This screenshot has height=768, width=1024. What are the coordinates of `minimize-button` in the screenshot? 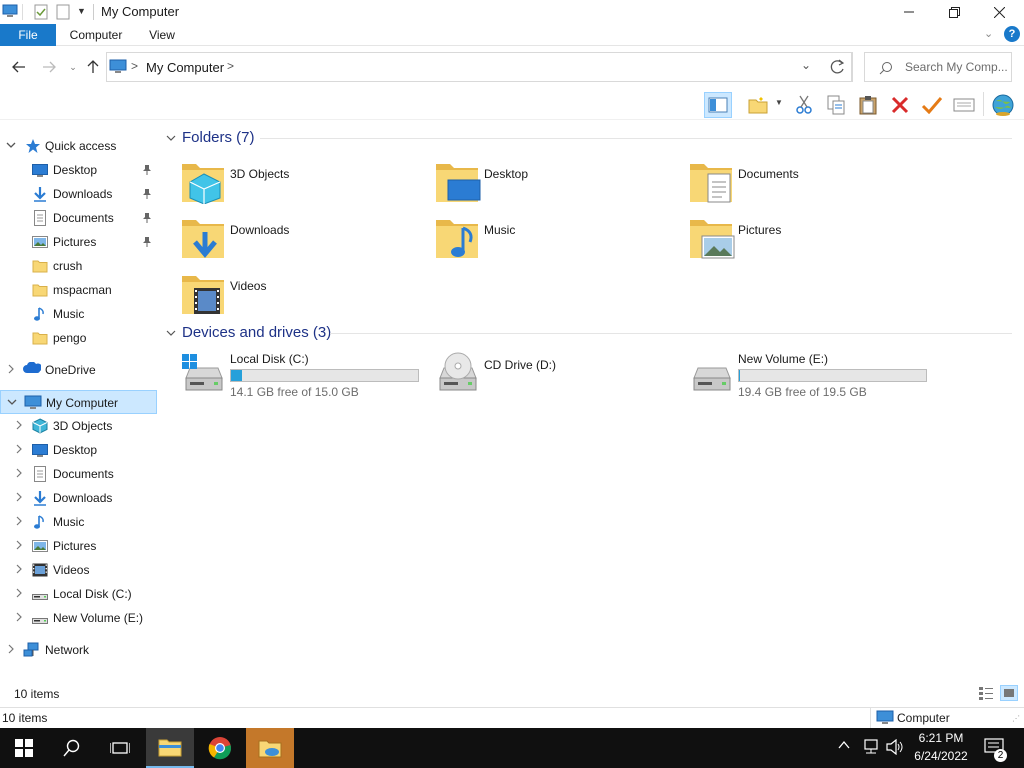 It's located at (909, 12).